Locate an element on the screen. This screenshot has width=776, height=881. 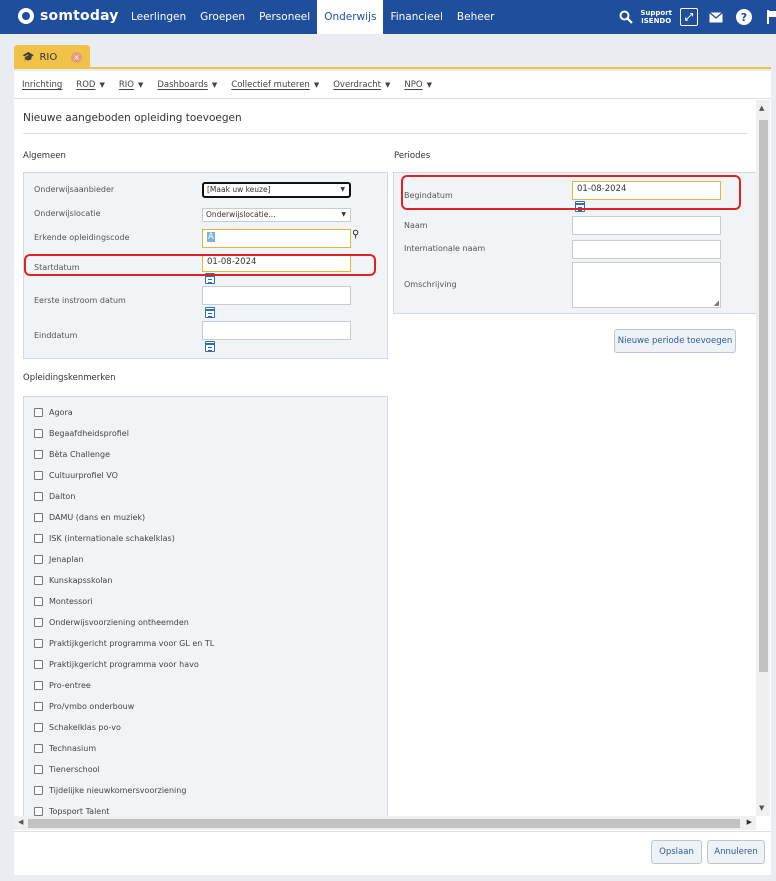
kenmerk-label: Agora is located at coordinates (61, 412).